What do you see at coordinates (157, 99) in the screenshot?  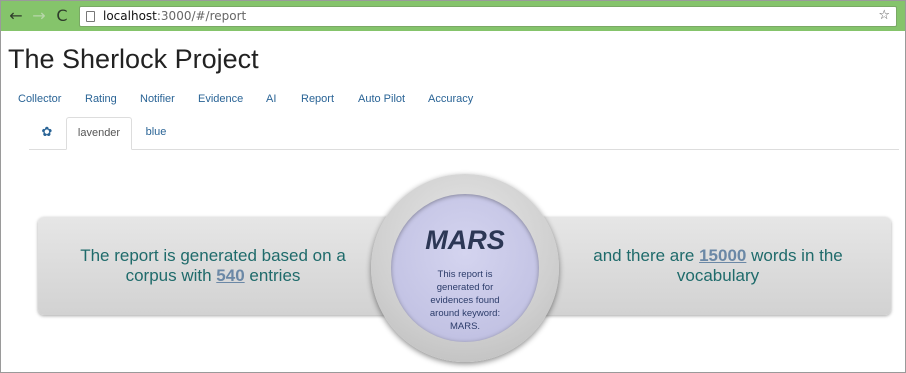 I see `nav-notifier: Notifier` at bounding box center [157, 99].